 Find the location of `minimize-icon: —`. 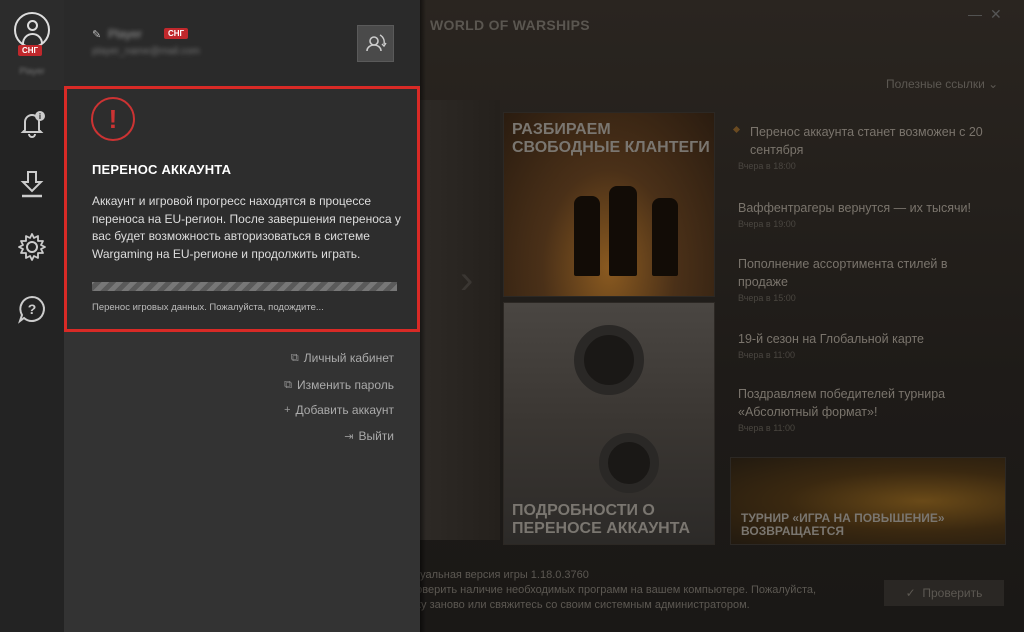

minimize-icon: — is located at coordinates (975, 14).